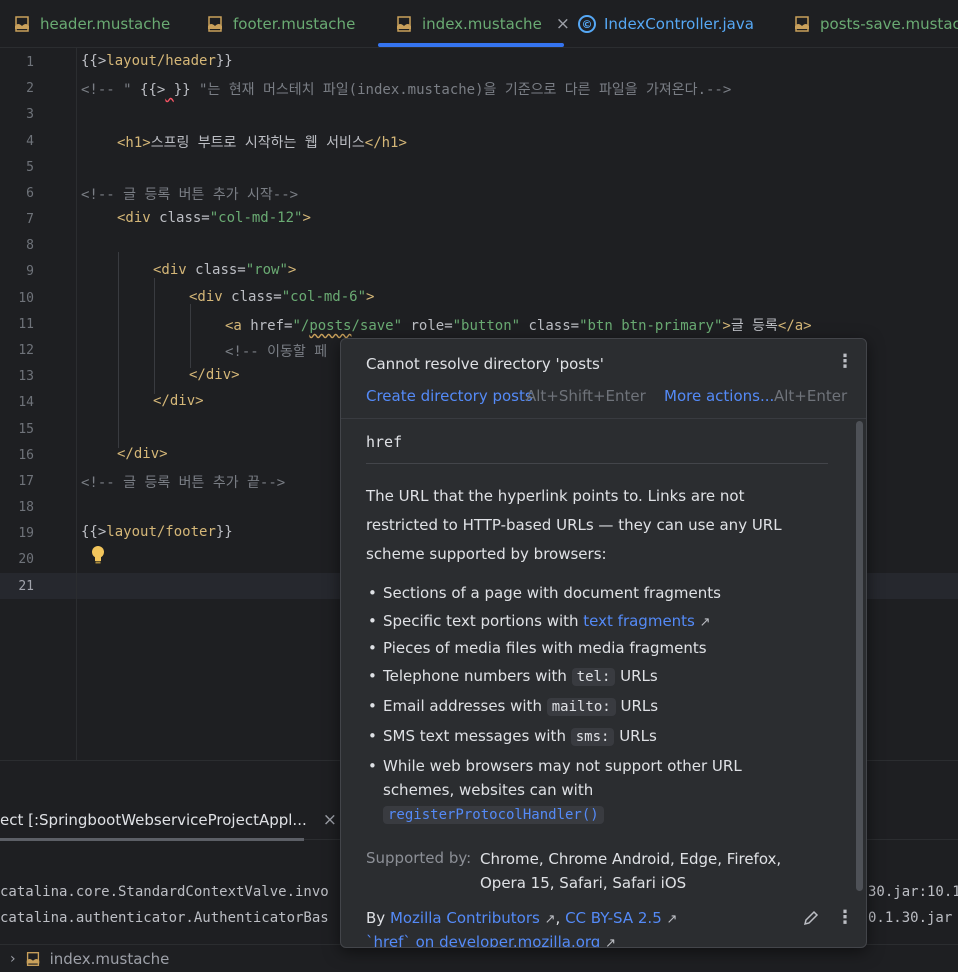 The height and width of the screenshot is (972, 958). What do you see at coordinates (98, 555) in the screenshot?
I see `lightbulb-icon` at bounding box center [98, 555].